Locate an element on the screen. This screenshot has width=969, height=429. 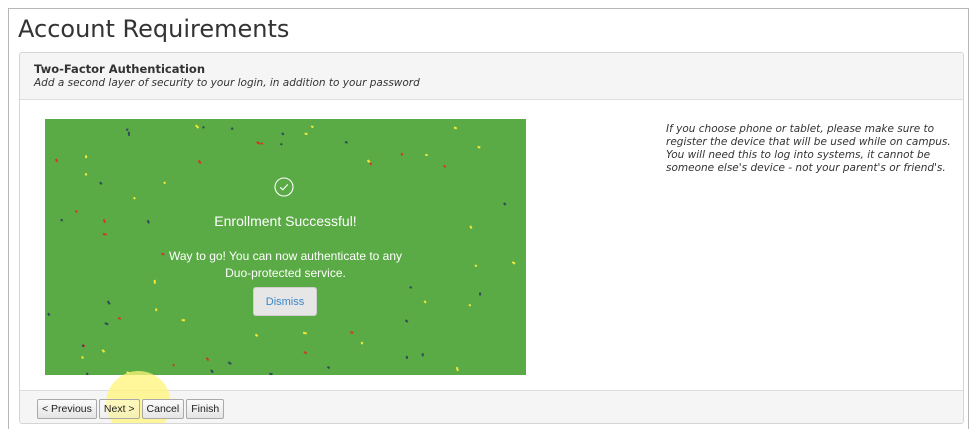
page-title: Account Requirements is located at coordinates (154, 29).